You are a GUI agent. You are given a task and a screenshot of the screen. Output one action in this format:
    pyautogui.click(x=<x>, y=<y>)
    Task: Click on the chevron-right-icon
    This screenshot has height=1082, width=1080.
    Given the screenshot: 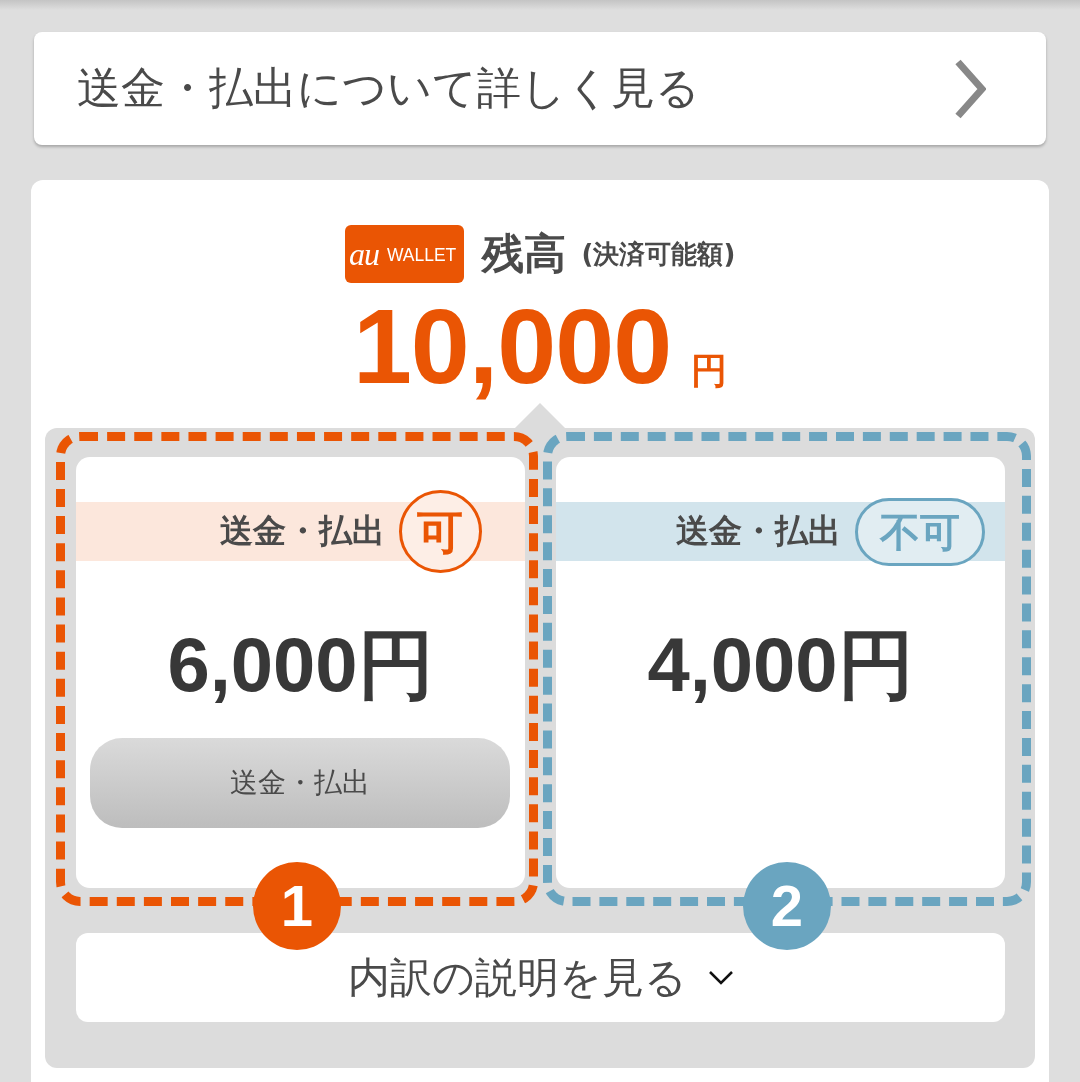 What is the action you would take?
    pyautogui.click(x=970, y=88)
    